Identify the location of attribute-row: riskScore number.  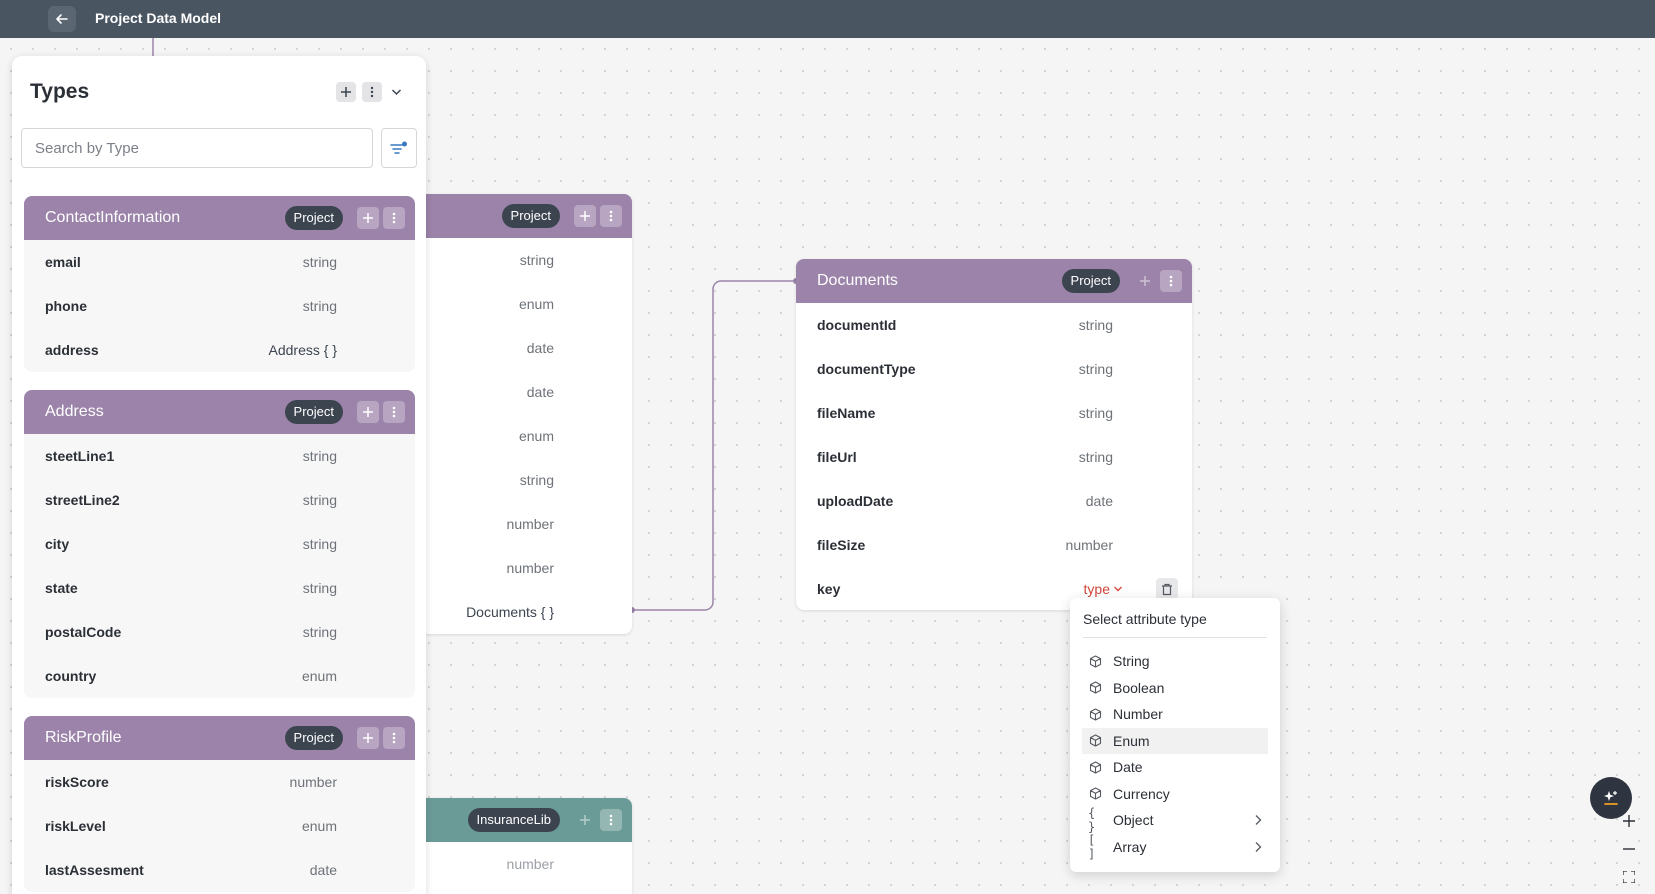
(219, 782).